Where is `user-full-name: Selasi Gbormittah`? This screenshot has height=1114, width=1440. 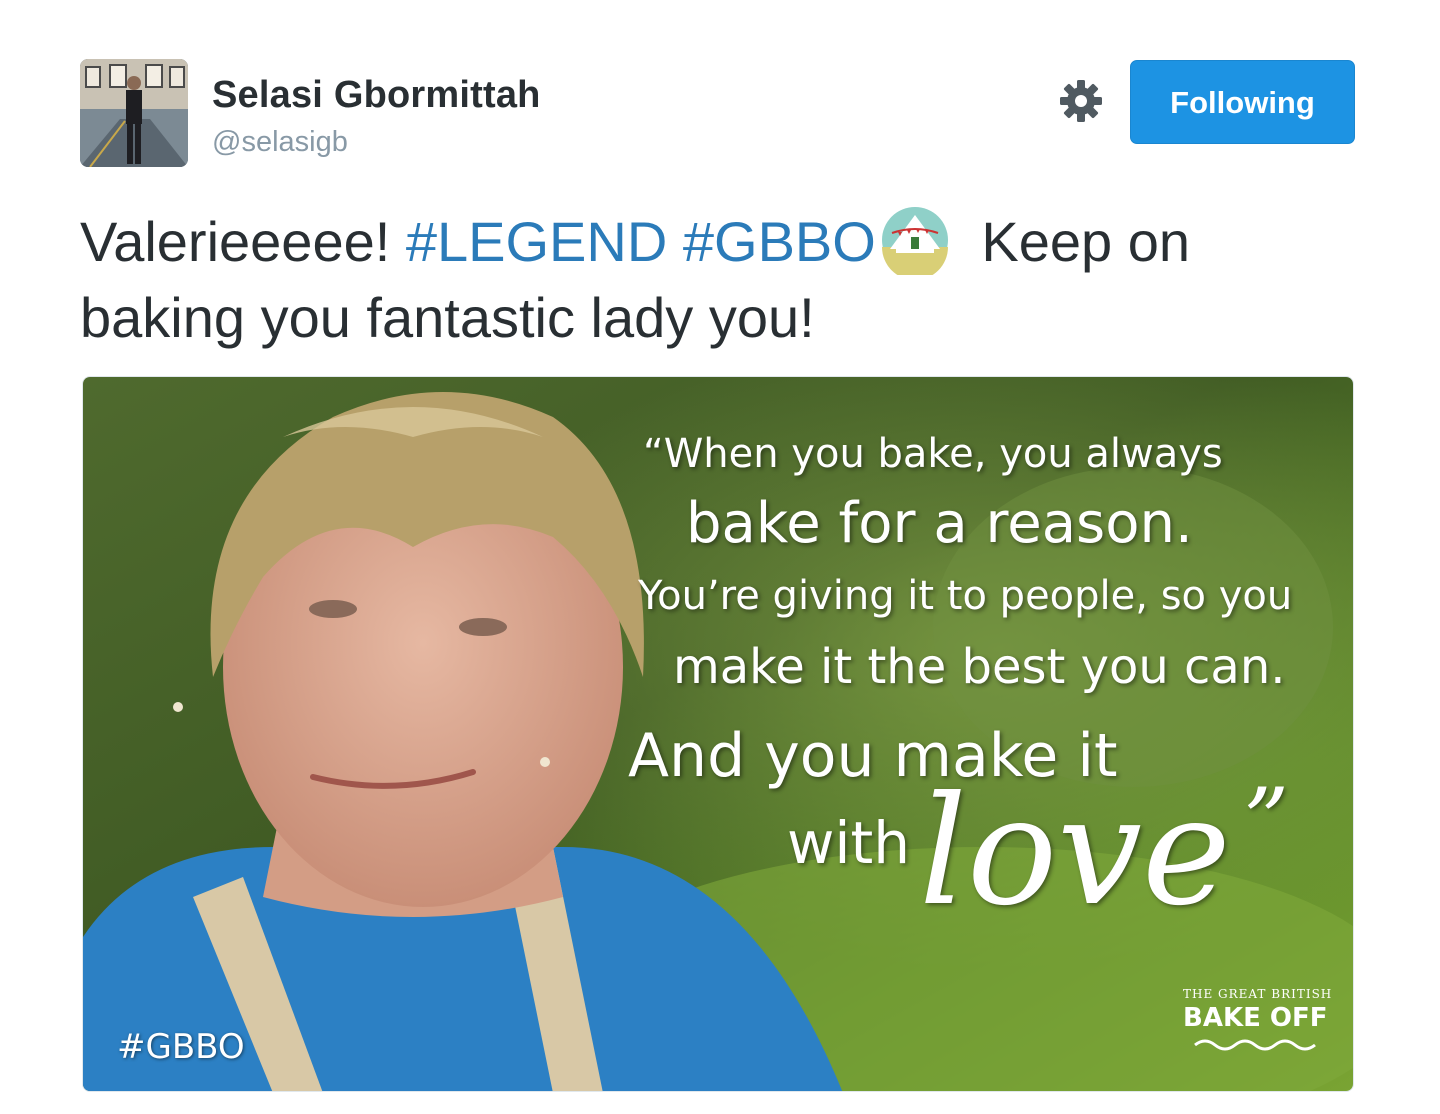
user-full-name: Selasi Gbormittah is located at coordinates (376, 95).